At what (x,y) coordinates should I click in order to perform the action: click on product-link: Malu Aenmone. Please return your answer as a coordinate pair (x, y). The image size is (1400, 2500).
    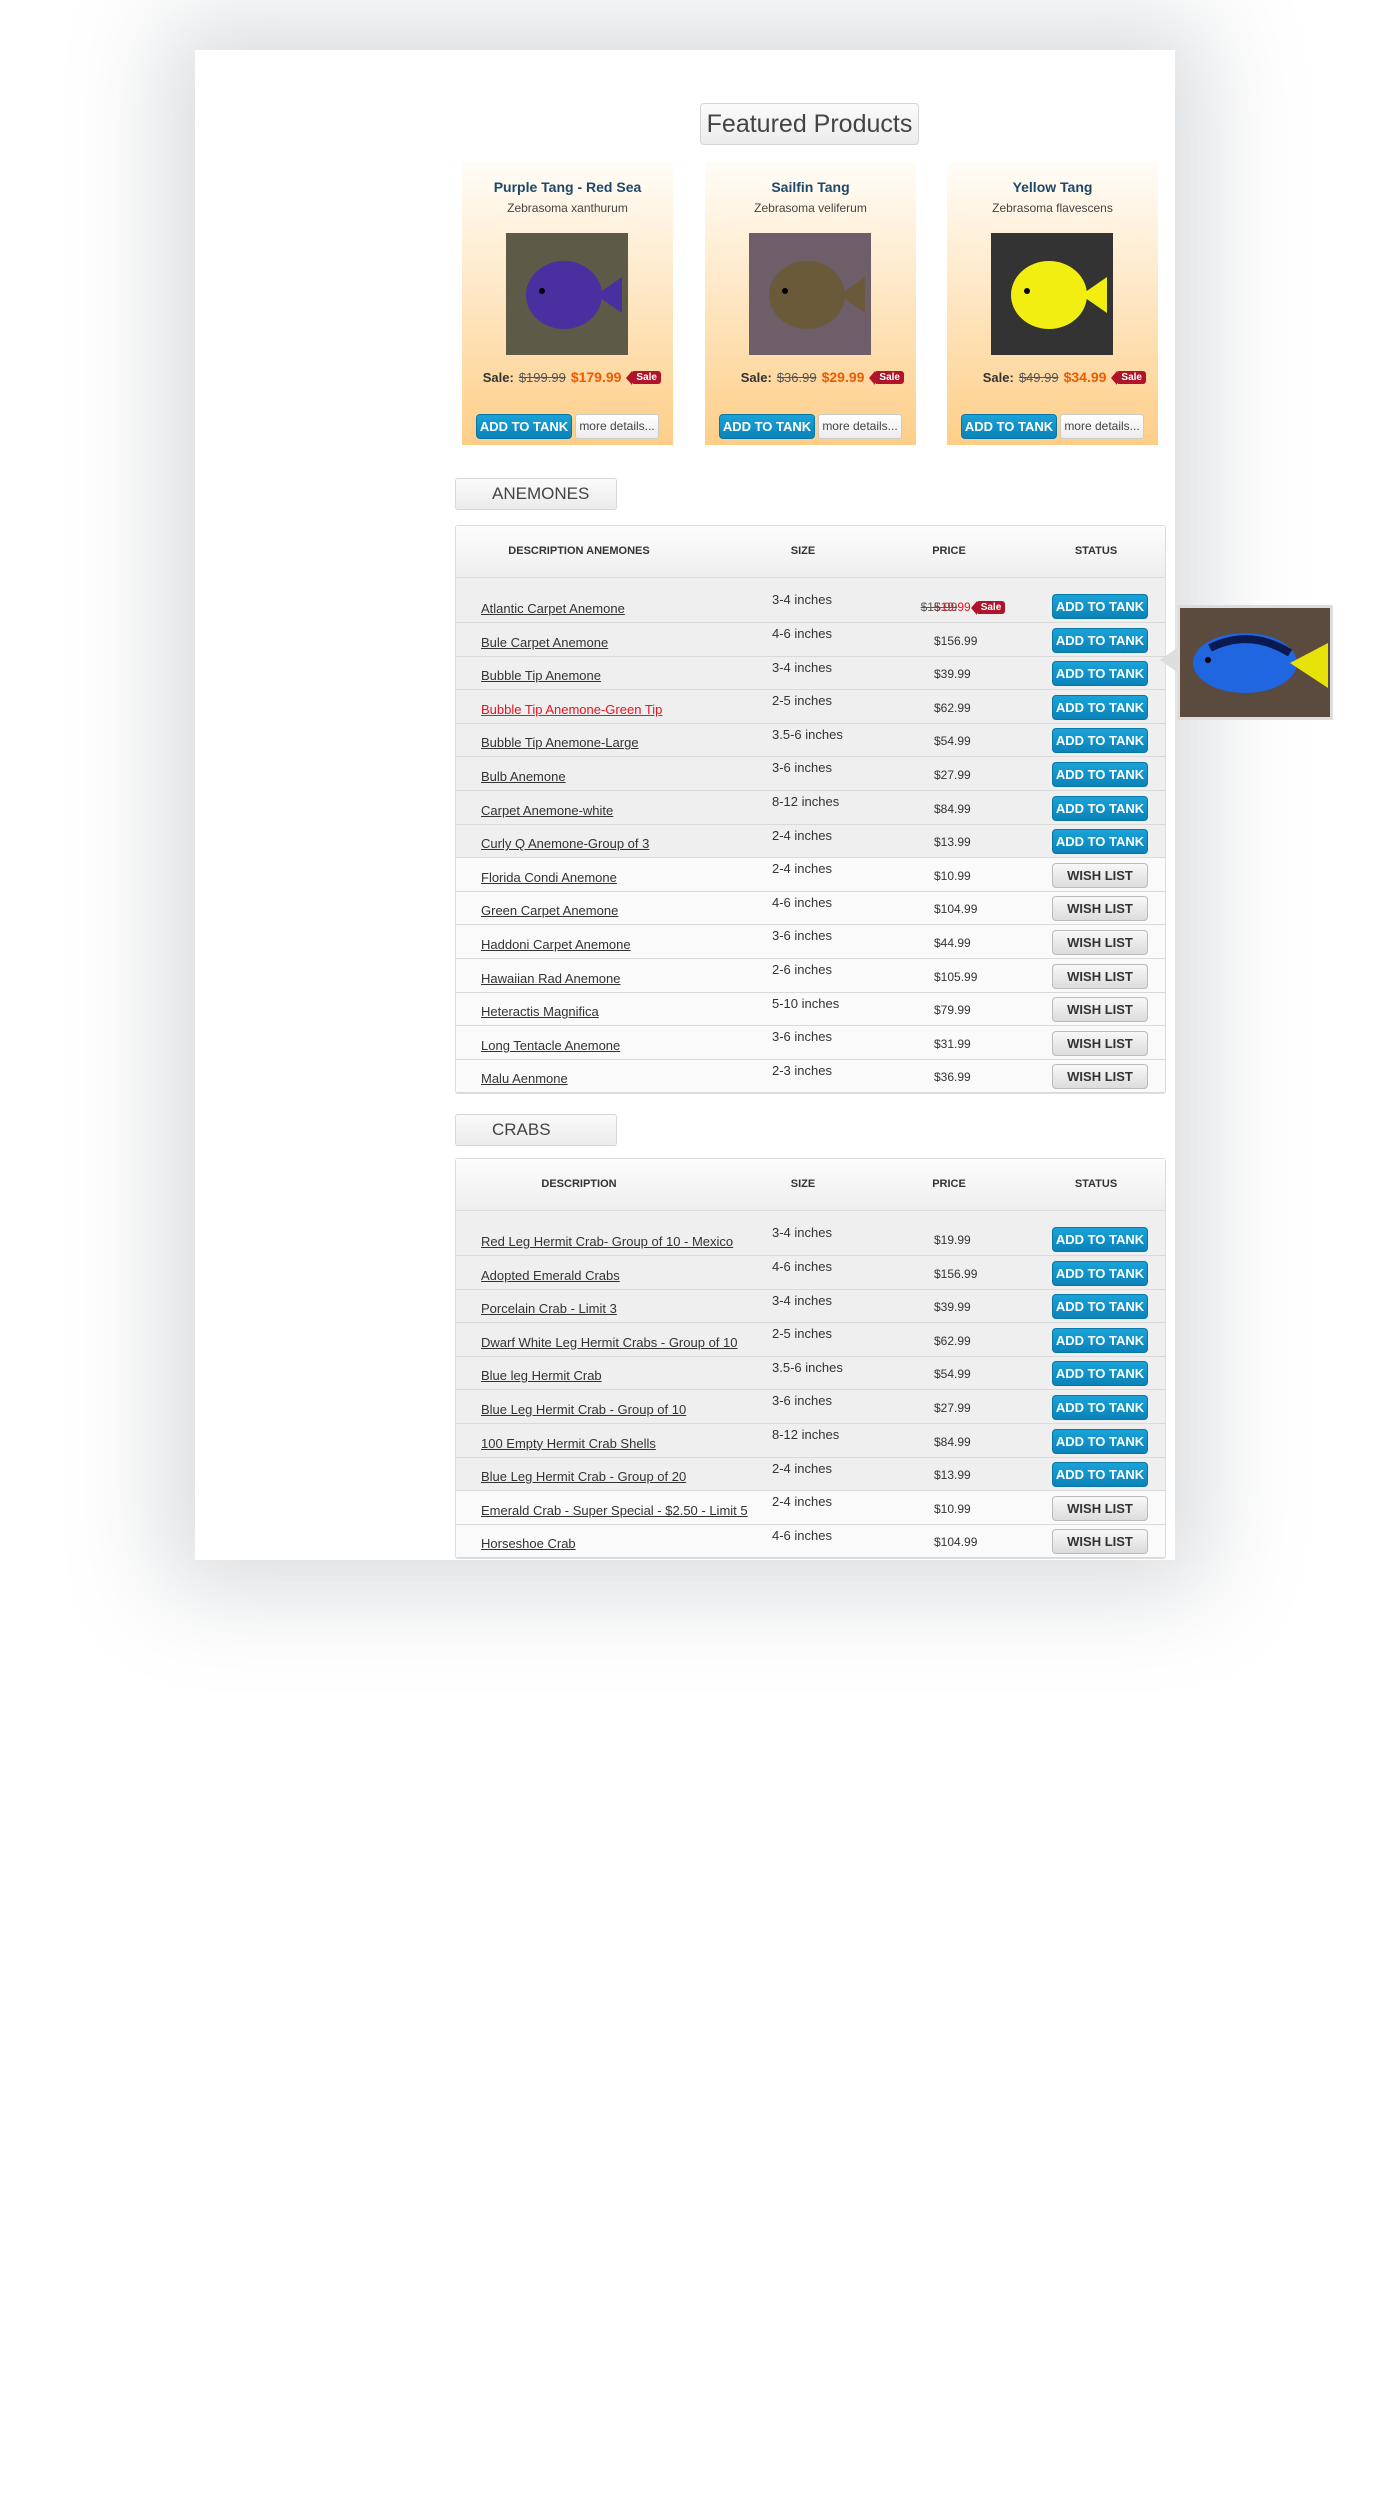
    Looking at the image, I should click on (524, 1078).